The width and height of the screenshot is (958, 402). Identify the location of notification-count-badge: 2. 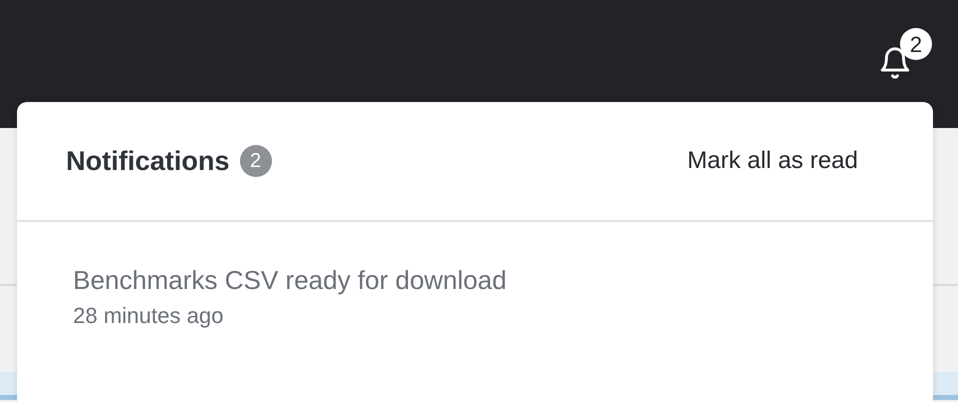
(916, 44).